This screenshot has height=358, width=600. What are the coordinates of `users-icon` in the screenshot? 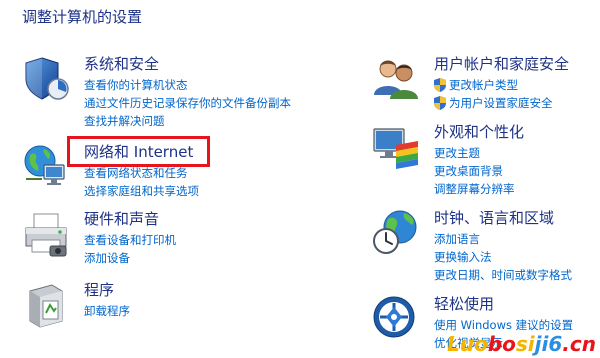 It's located at (396, 79).